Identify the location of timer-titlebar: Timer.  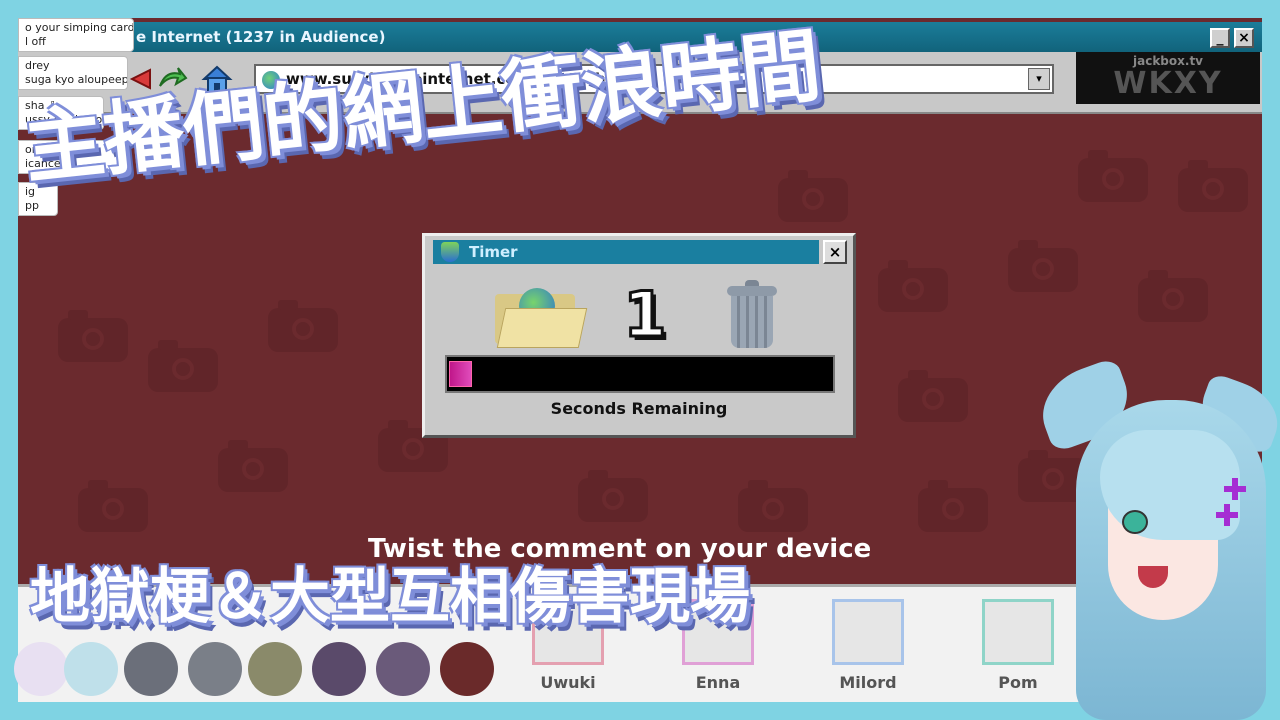
(626, 252).